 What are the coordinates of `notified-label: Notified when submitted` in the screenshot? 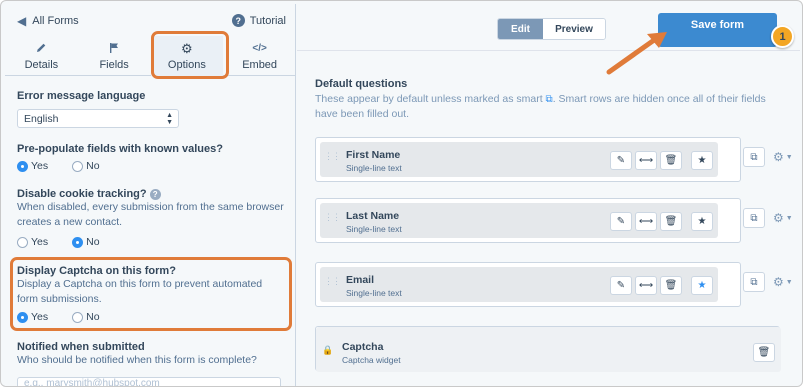 It's located at (81, 347).